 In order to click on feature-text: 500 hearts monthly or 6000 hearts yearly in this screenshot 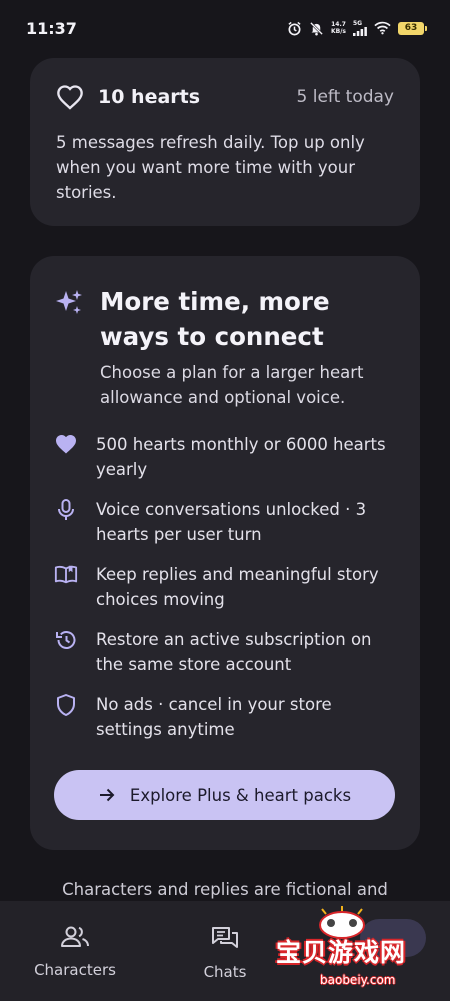, I will do `click(241, 457)`.